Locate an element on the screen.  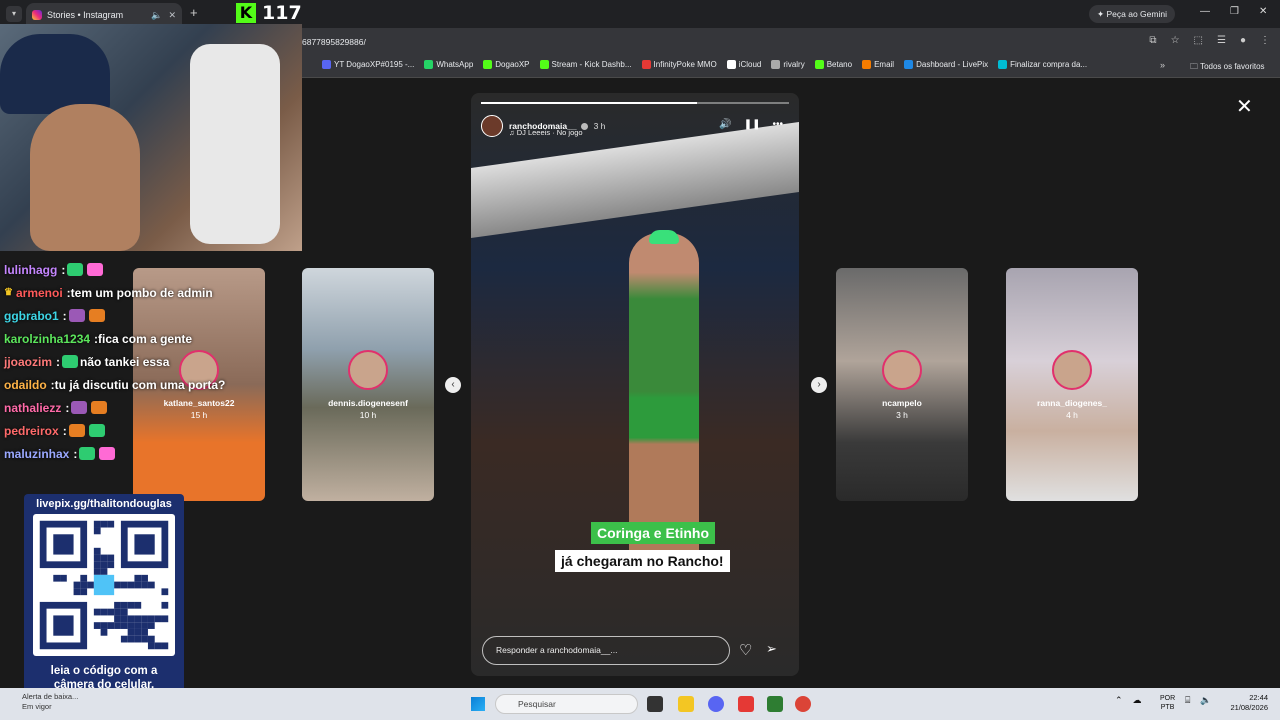
qr-caption-line1: leia o código com a is located at coordinates (104, 671).